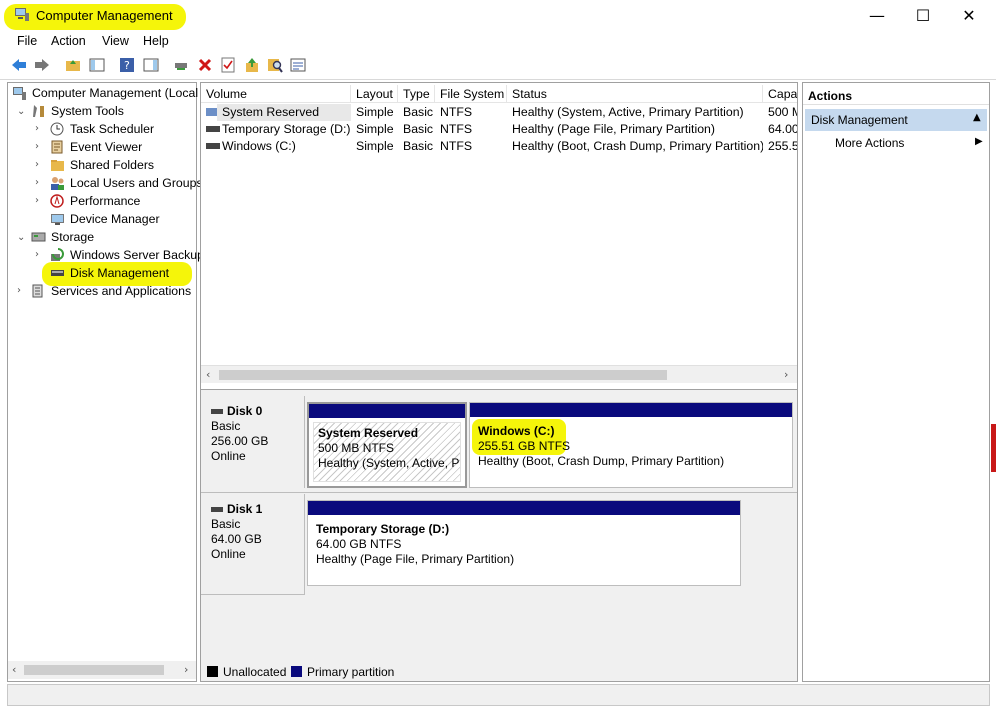 Image resolution: width=996 pixels, height=709 pixels. I want to click on partition-name: Windows (C:), so click(516, 431).